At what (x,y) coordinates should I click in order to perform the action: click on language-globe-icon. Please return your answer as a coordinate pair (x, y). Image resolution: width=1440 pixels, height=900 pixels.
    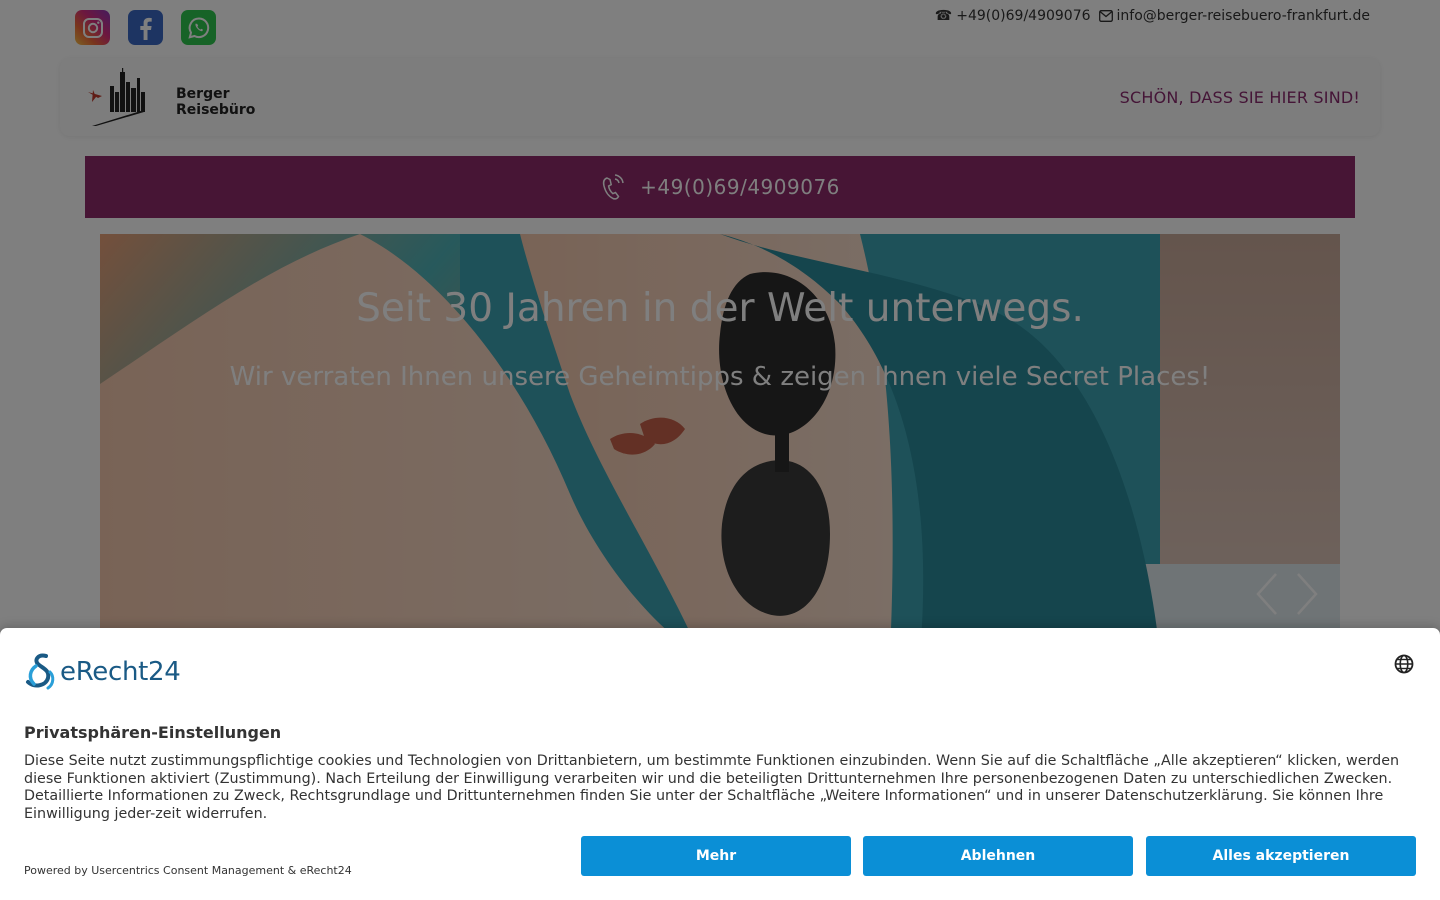
    Looking at the image, I should click on (1404, 664).